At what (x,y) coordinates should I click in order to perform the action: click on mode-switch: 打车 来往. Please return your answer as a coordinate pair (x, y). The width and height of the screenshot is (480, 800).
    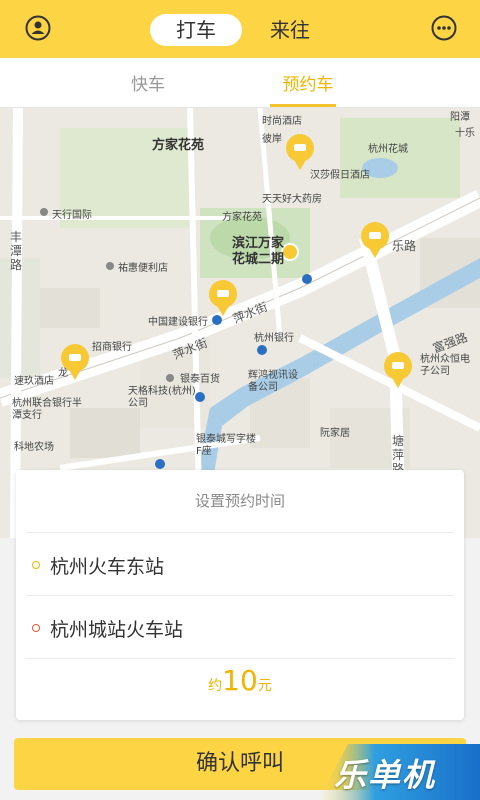
    Looking at the image, I should click on (240, 30).